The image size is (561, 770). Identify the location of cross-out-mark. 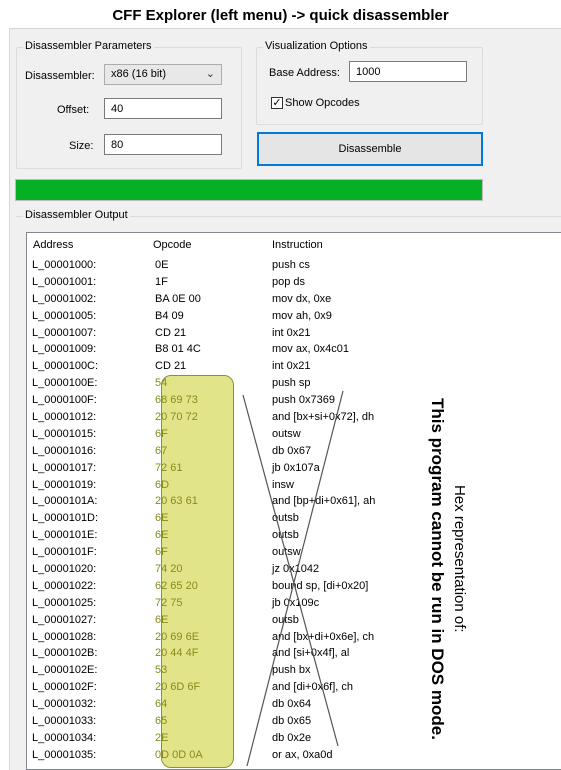
(293, 578).